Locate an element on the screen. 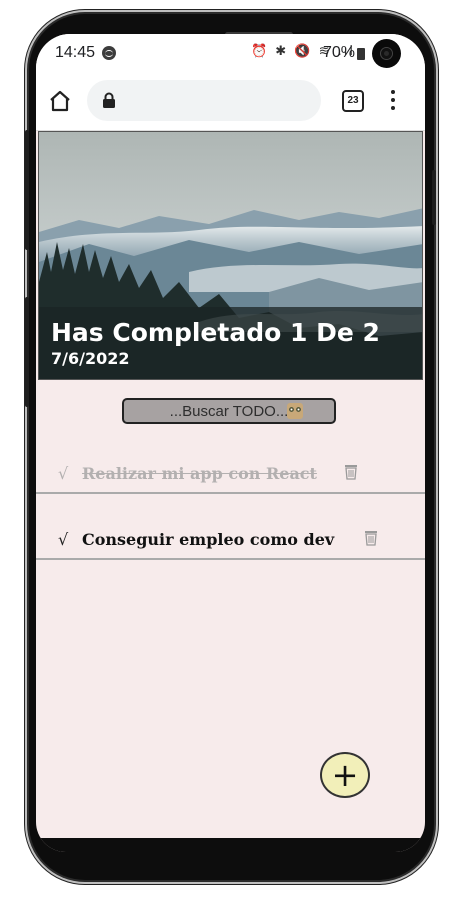 This screenshot has width=457, height=901. lock-icon is located at coordinates (109, 100).